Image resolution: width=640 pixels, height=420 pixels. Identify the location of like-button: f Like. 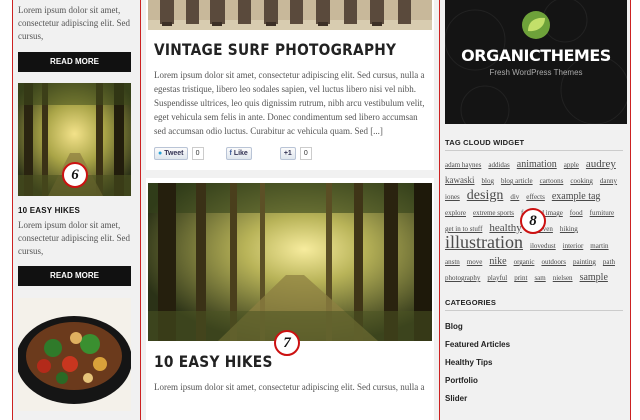
(238, 153).